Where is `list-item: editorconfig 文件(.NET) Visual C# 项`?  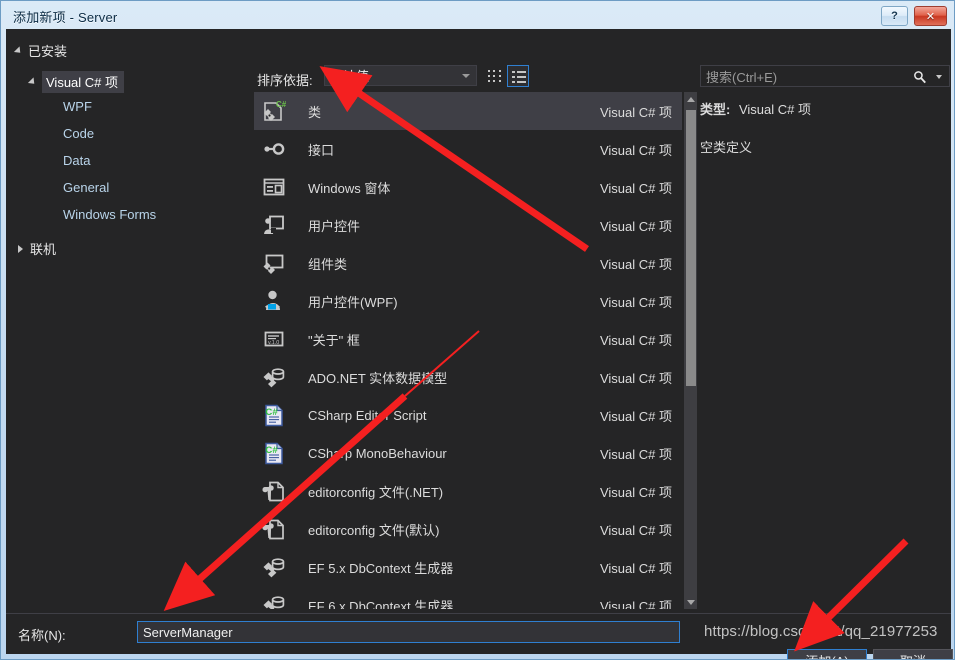 list-item: editorconfig 文件(.NET) Visual C# 项 is located at coordinates (468, 491).